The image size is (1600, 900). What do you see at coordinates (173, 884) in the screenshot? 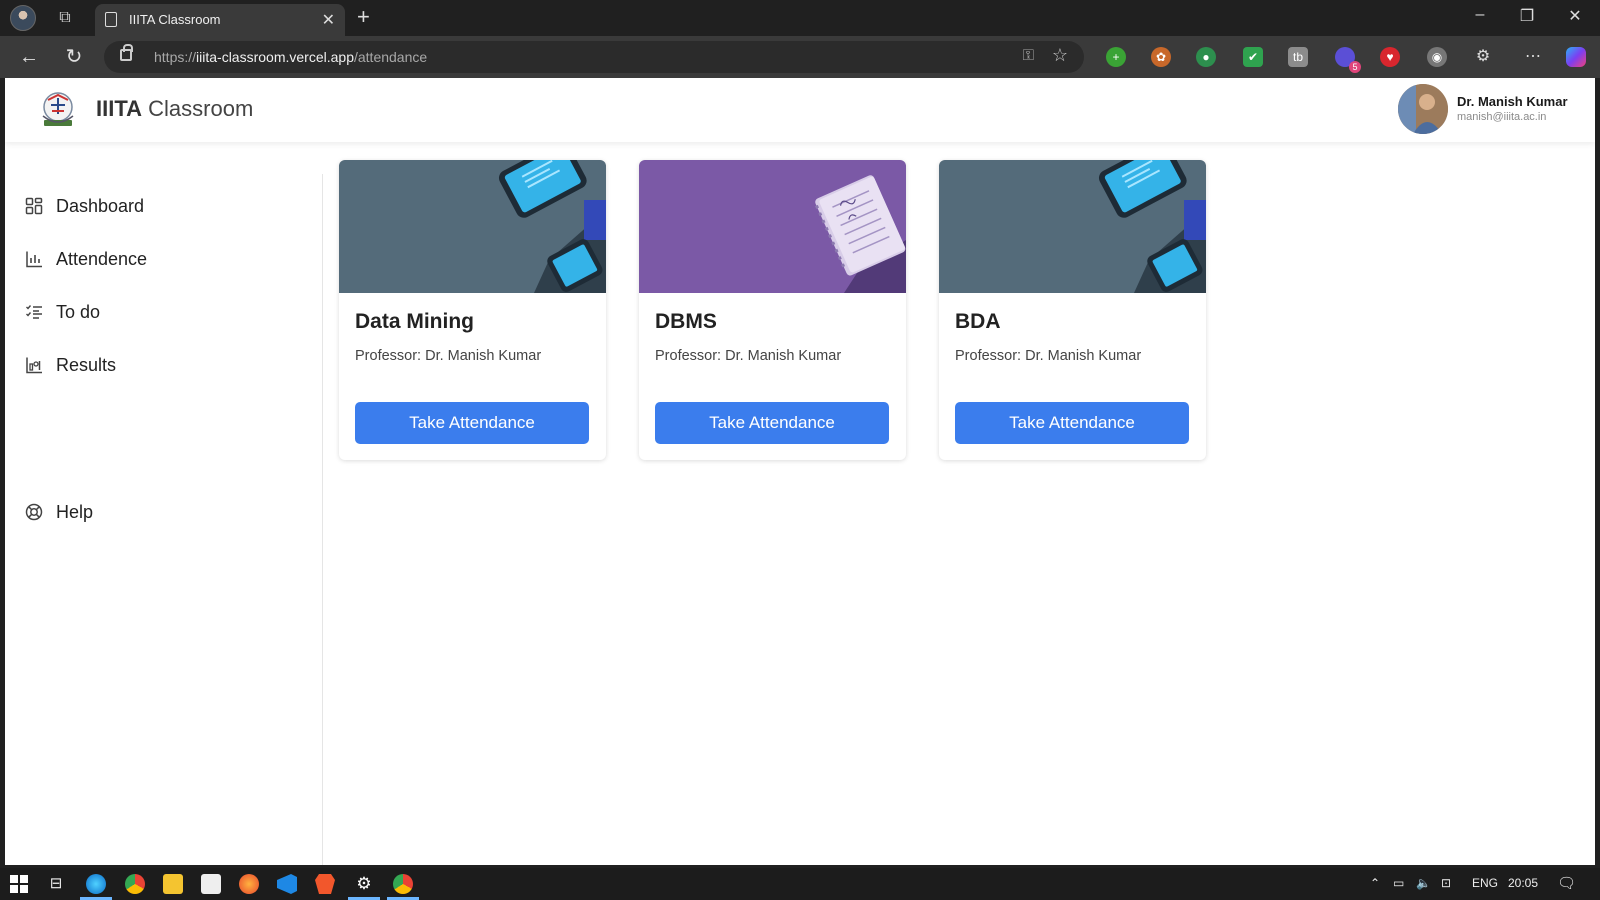
I see `file-explorer-icon` at bounding box center [173, 884].